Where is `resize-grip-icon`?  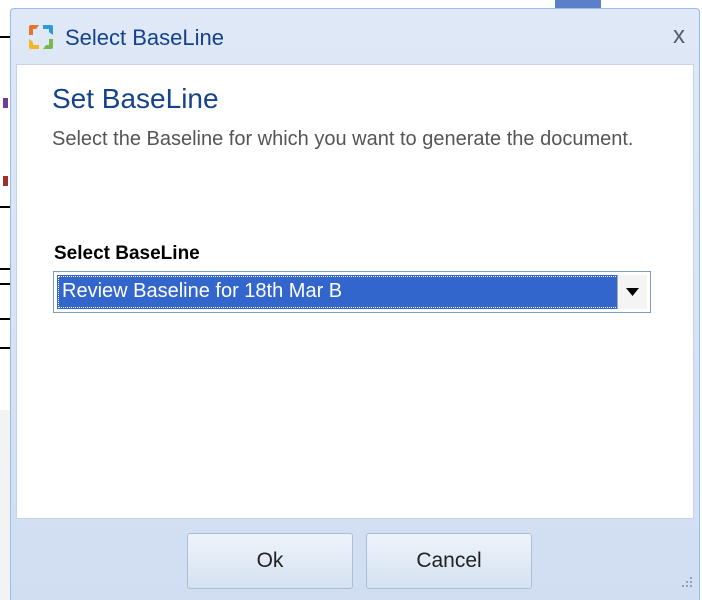
resize-grip-icon is located at coordinates (686, 581).